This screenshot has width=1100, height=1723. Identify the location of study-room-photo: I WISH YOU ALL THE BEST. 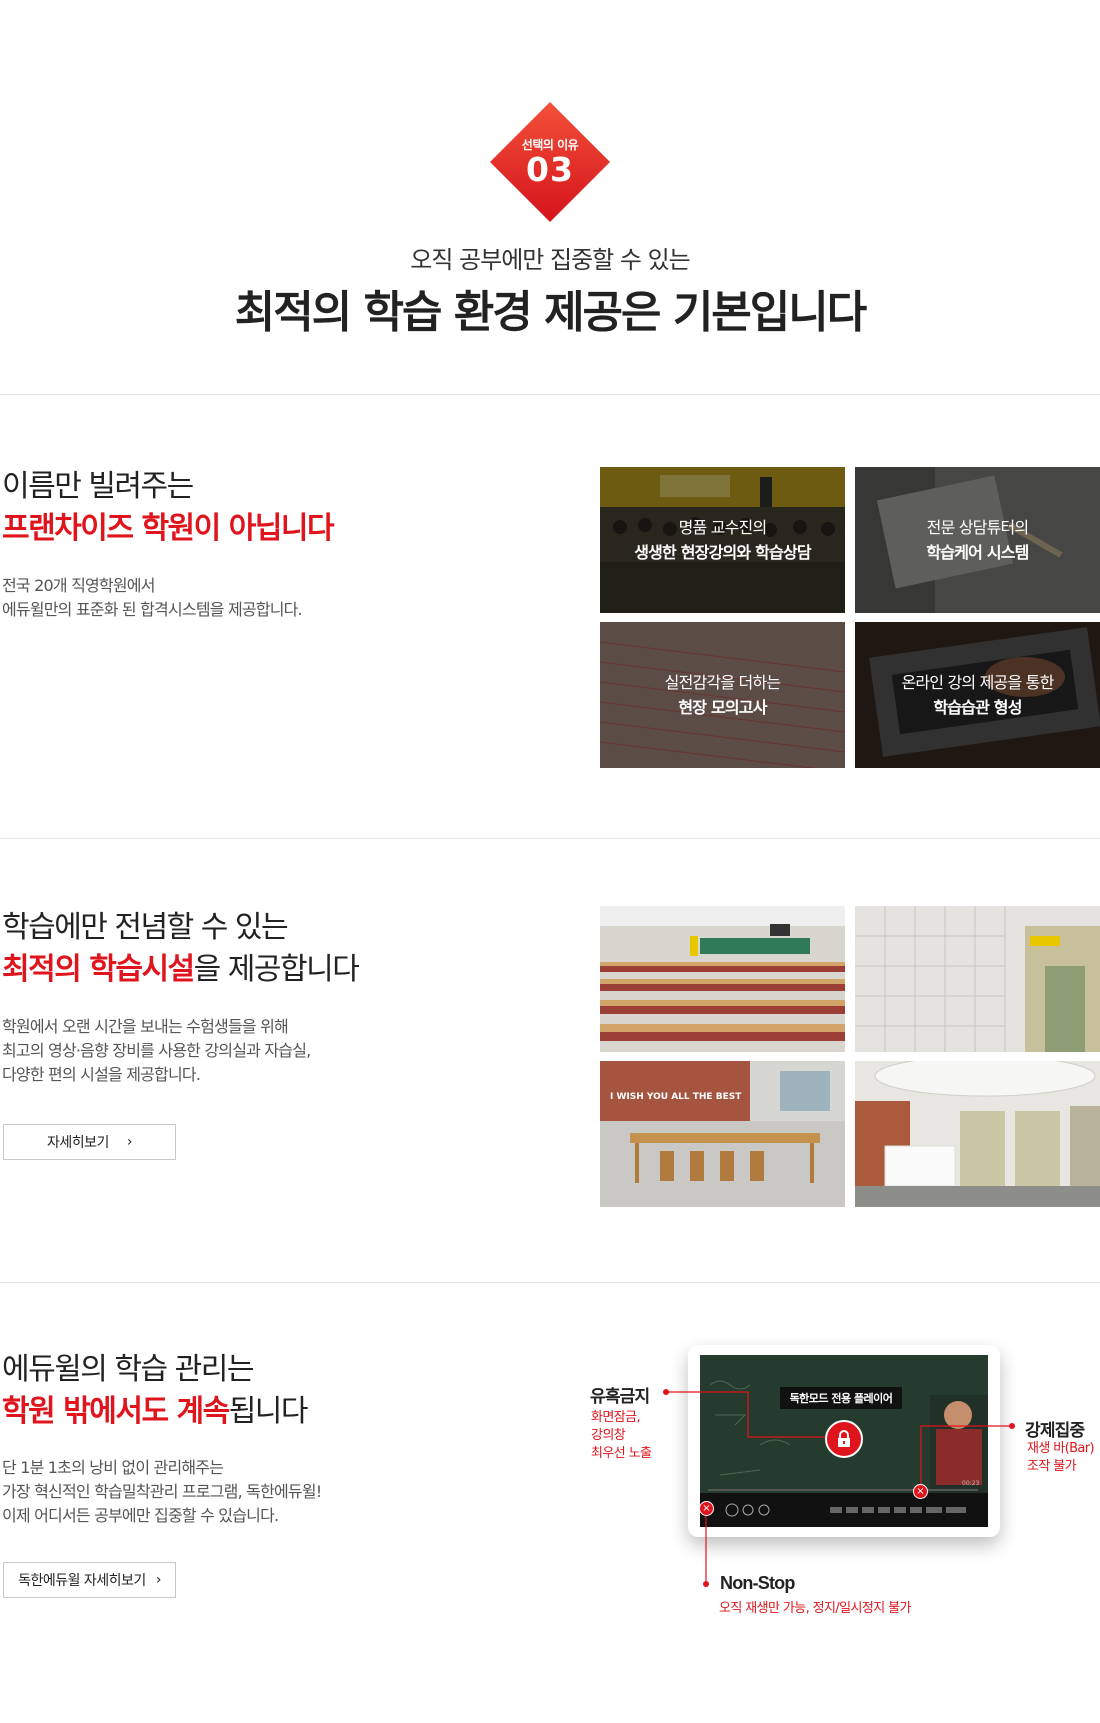
(722, 1134).